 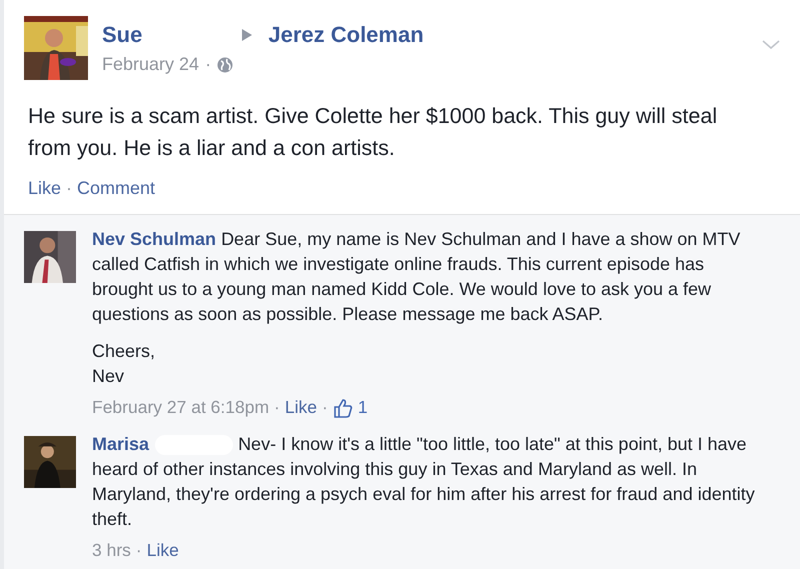 What do you see at coordinates (424, 482) in the screenshot?
I see `comment-text: Marisa Nev- I know it's a little "too little, too late" at this point, but I have heard of other instances involving this guy in Texas and Maryland as well. In Maryland, they're ordering a psych eval for him after his arrest for fraud and identity theft.` at bounding box center [424, 482].